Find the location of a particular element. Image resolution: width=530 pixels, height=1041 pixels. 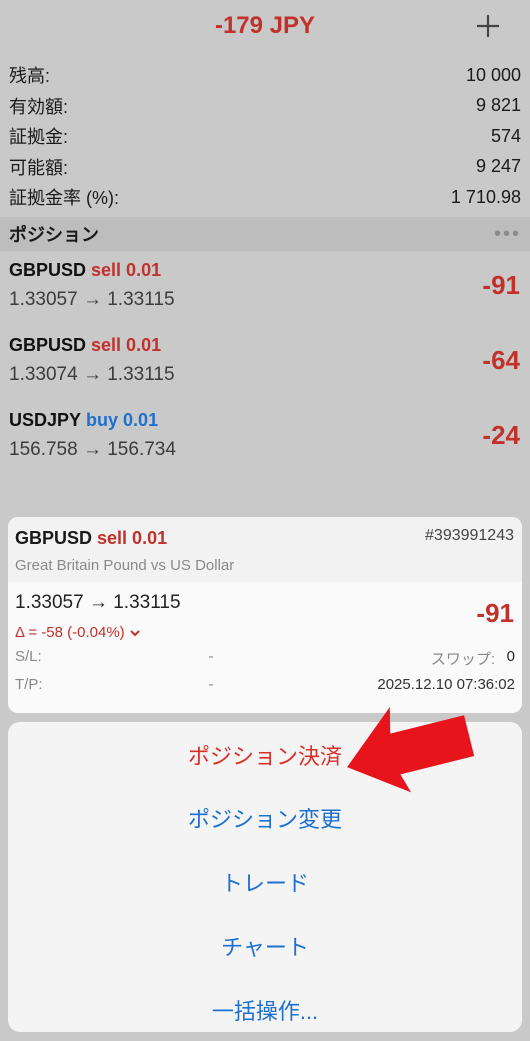

header: -179 JPY is located at coordinates (265, 28).